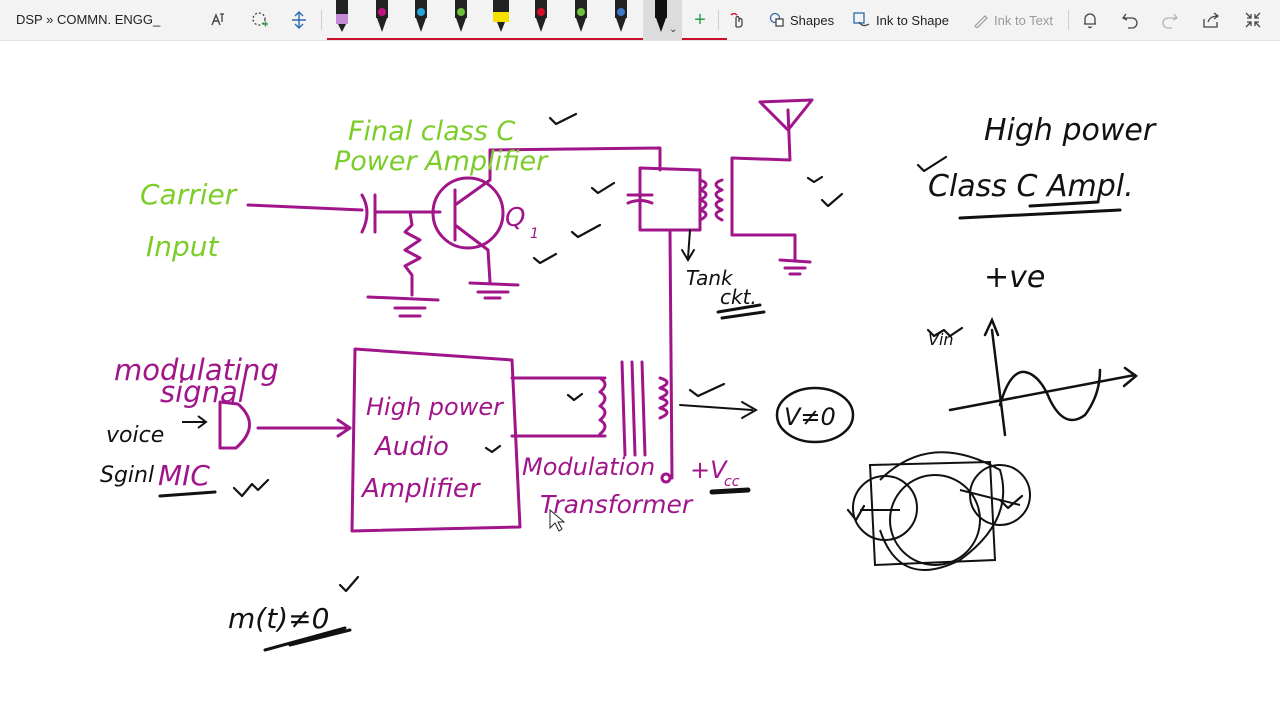 The width and height of the screenshot is (1280, 720). I want to click on ink-to-text-button: Ink to Text, so click(1013, 20).